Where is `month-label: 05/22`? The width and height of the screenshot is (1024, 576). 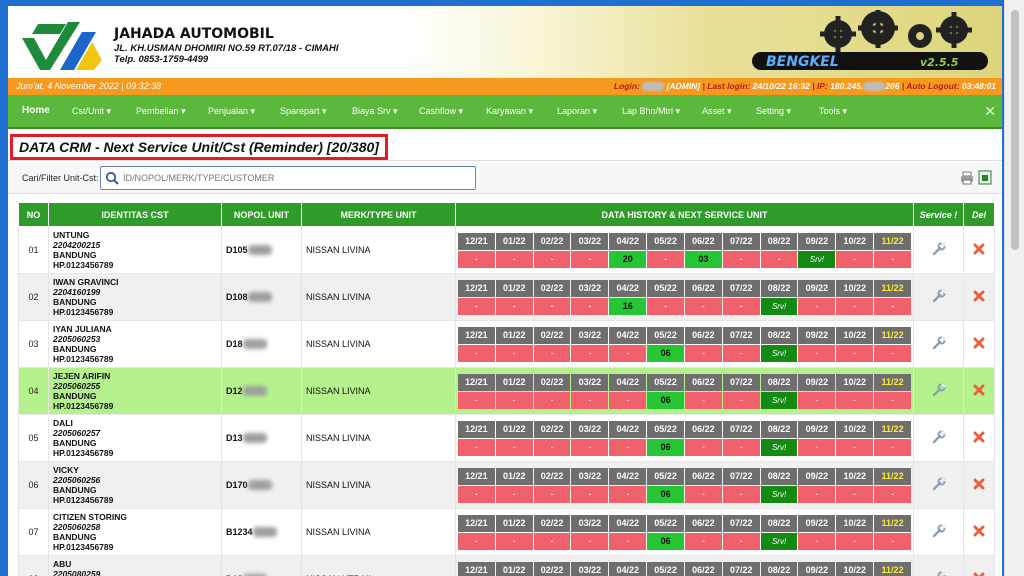 month-label: 05/22 is located at coordinates (665, 288).